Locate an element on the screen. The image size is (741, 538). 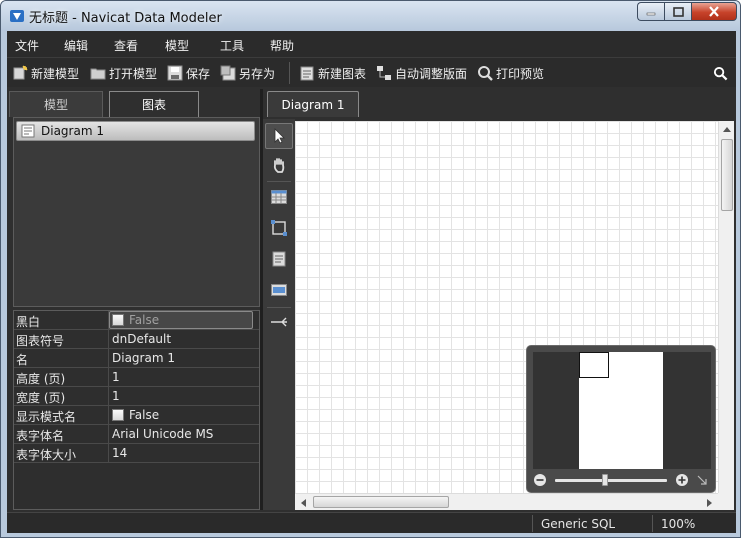
diagram-icon is located at coordinates (28, 131).